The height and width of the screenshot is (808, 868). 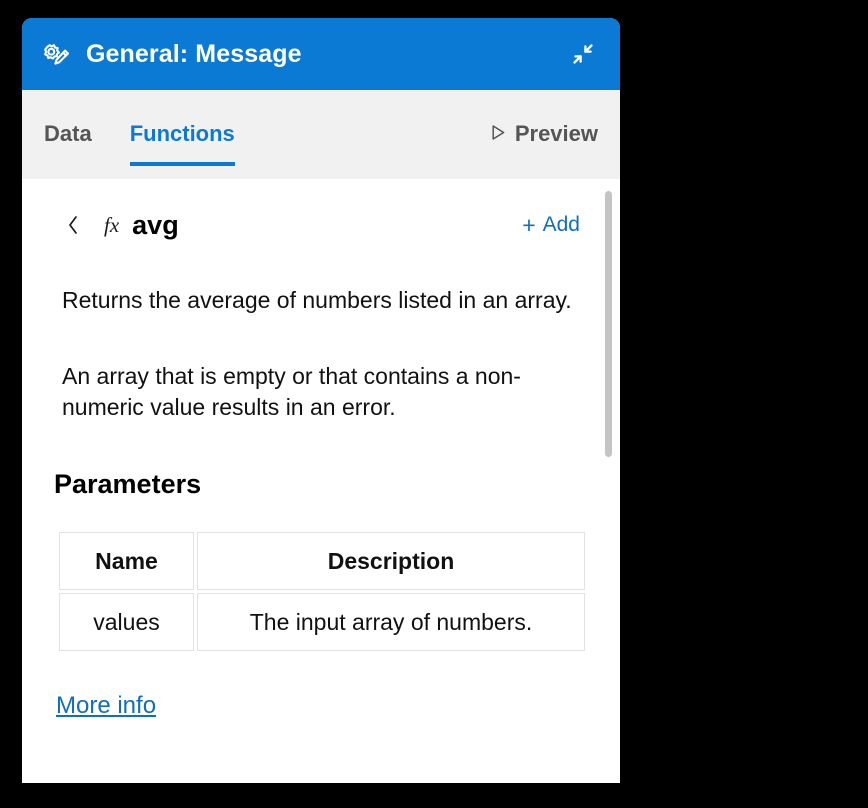 I want to click on table-header-row: Name Description, so click(x=322, y=561).